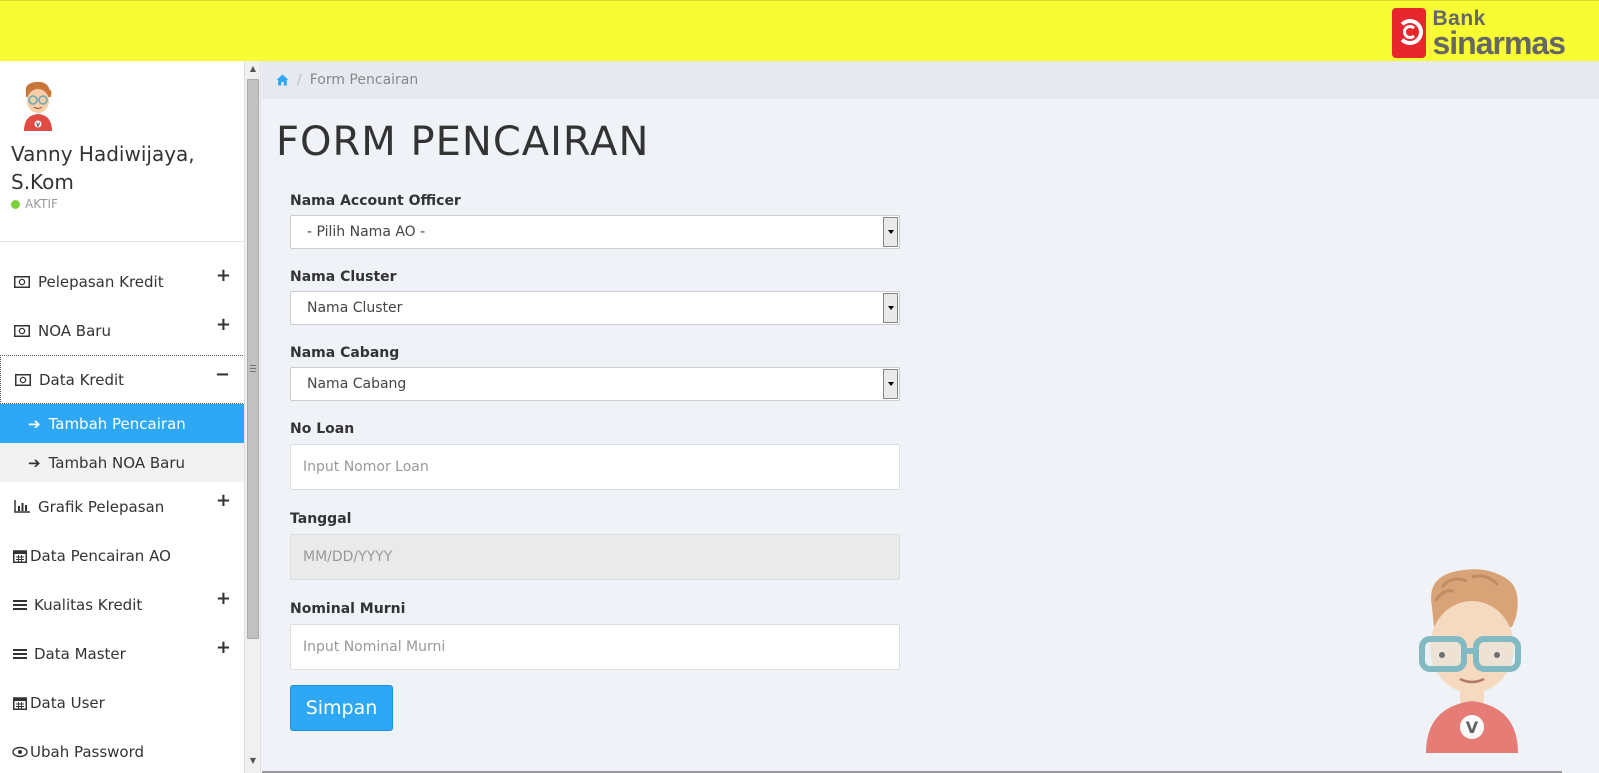  I want to click on user-profile: V Vanny Hadiwijaya, S.Kom AKTIF, so click(122, 151).